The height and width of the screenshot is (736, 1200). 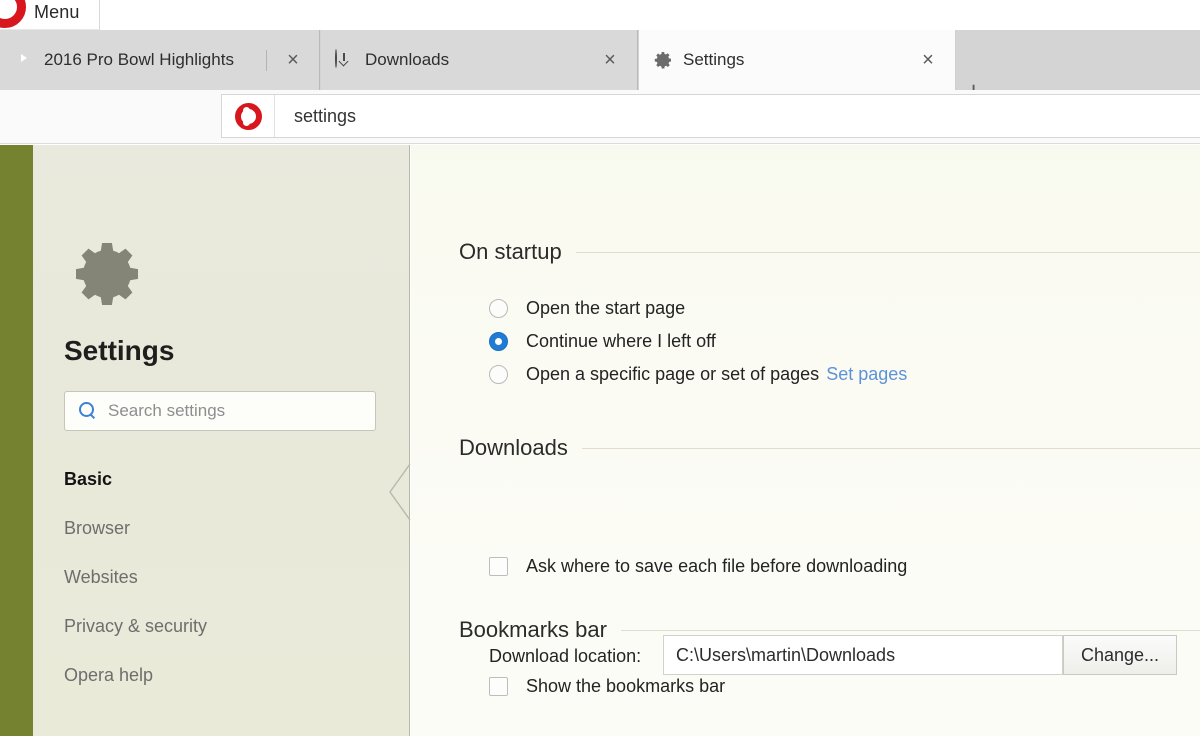 I want to click on search-placeholder: Search settings, so click(x=167, y=410).